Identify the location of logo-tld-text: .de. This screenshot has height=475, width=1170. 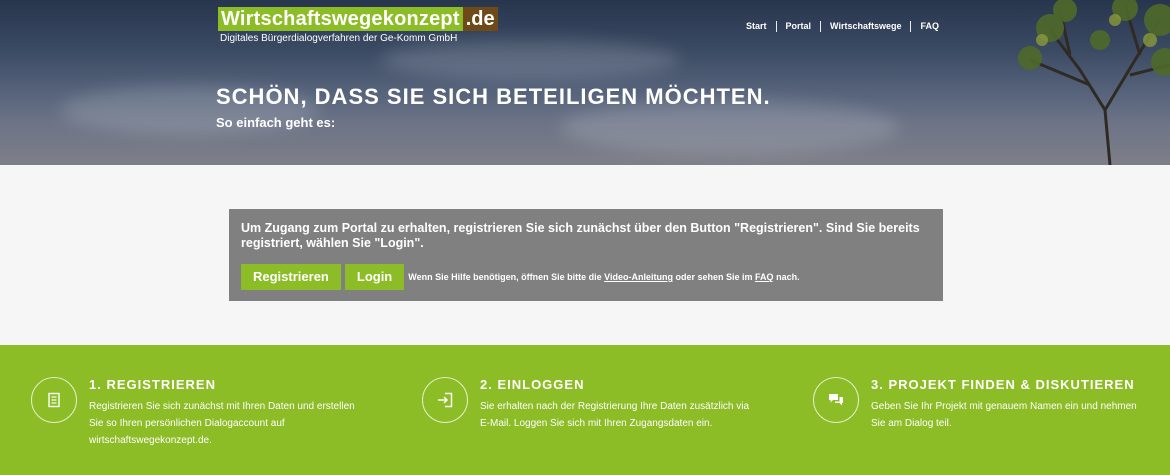
(480, 19).